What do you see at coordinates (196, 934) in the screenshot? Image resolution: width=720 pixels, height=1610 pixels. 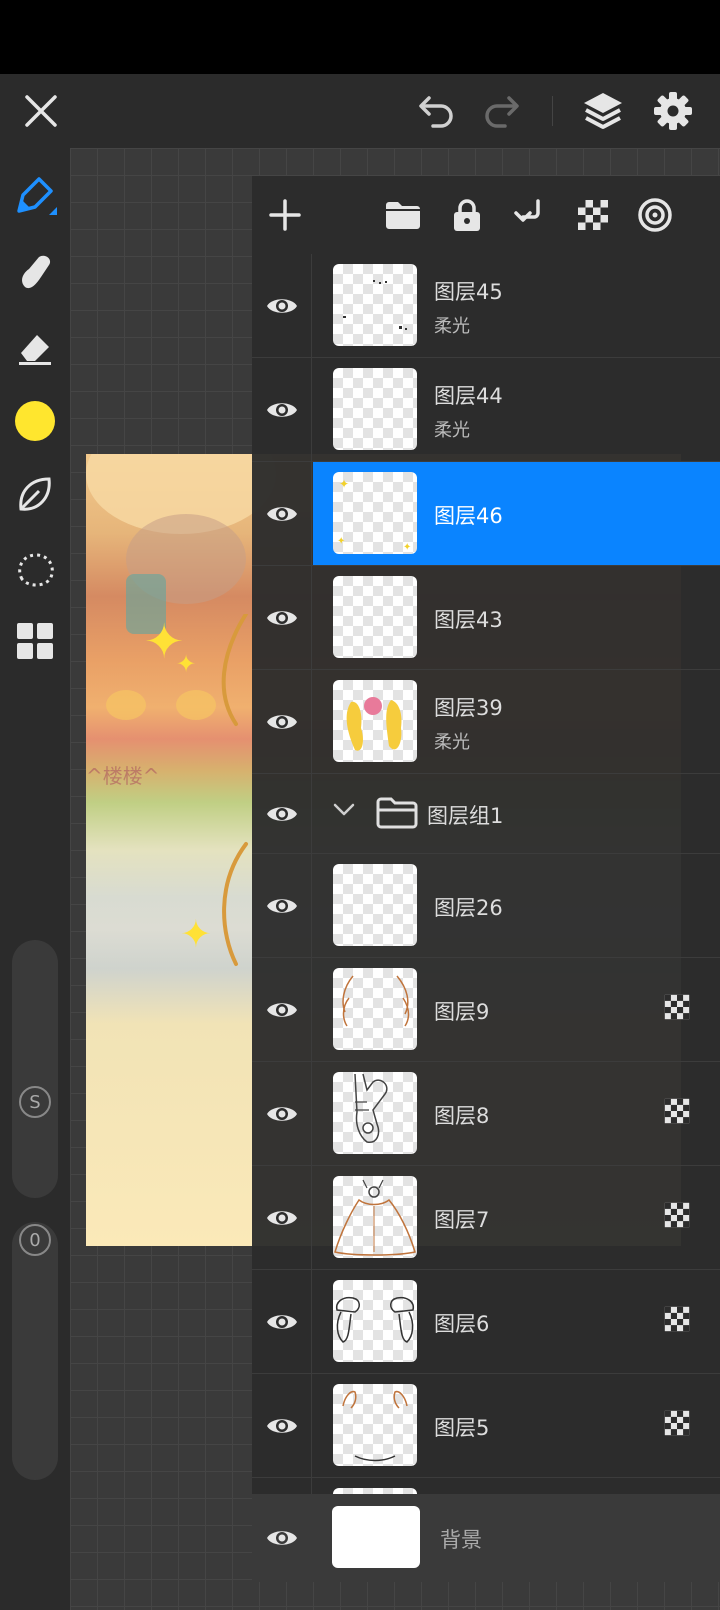 I see `sparkle-icon: ✦` at bounding box center [196, 934].